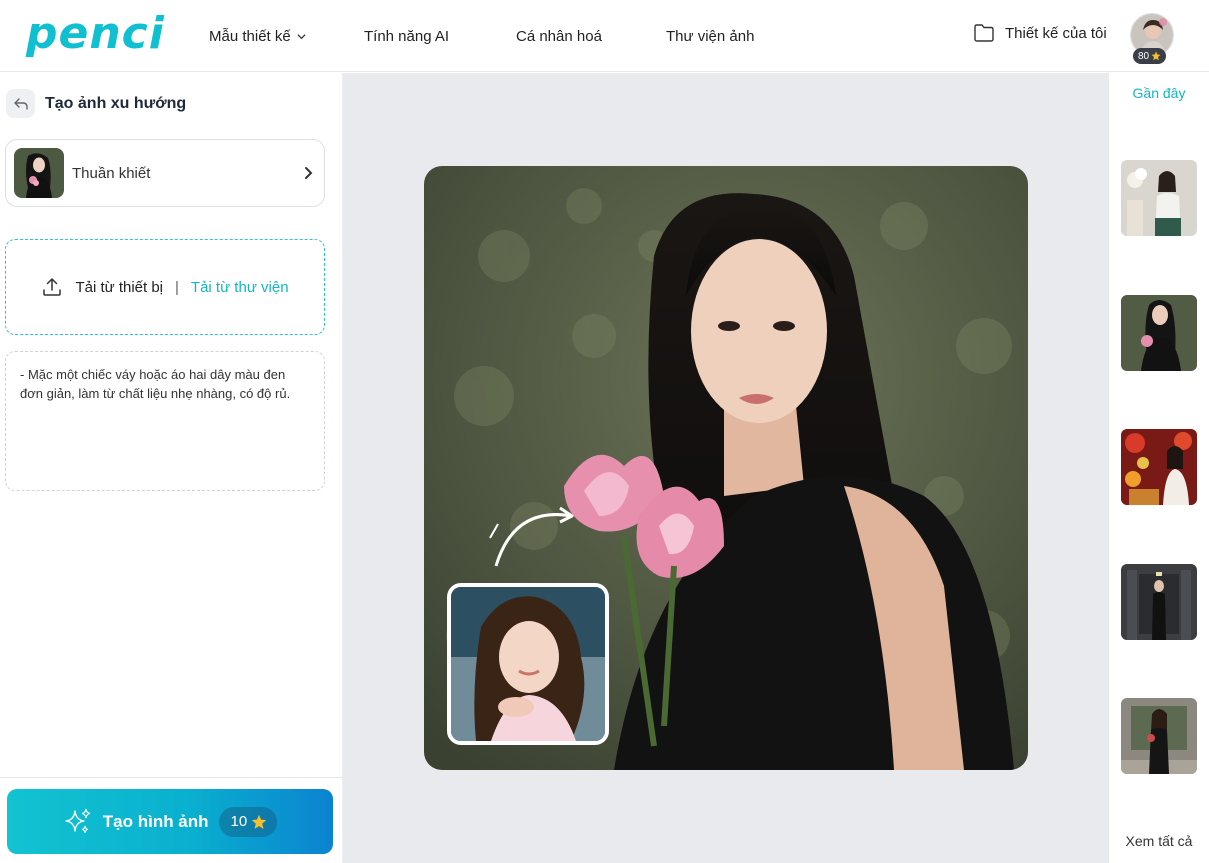 Image resolution: width=1209 pixels, height=863 pixels. What do you see at coordinates (1056, 33) in the screenshot?
I see `my-designs-label: Thiết kế của tôi` at bounding box center [1056, 33].